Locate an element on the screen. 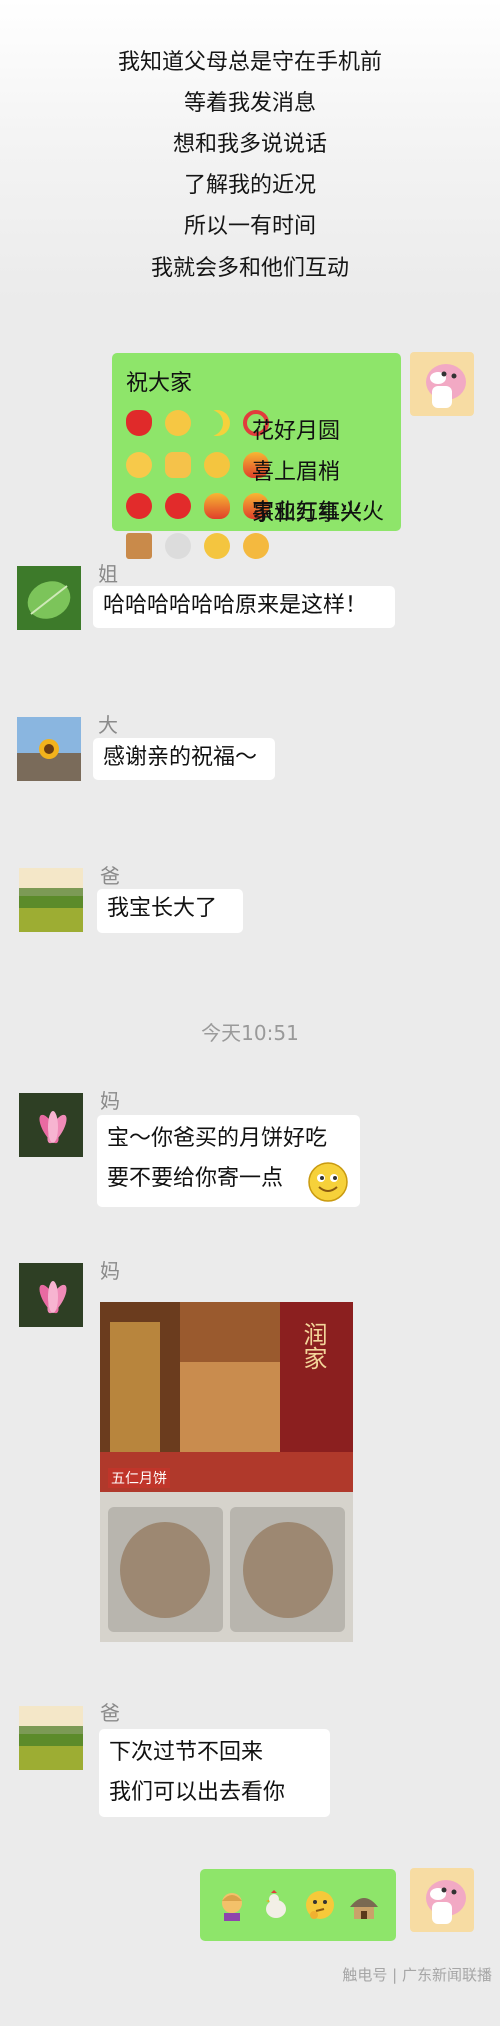 The image size is (500, 2026). crescent-moon-emoji-icon is located at coordinates (217, 423).